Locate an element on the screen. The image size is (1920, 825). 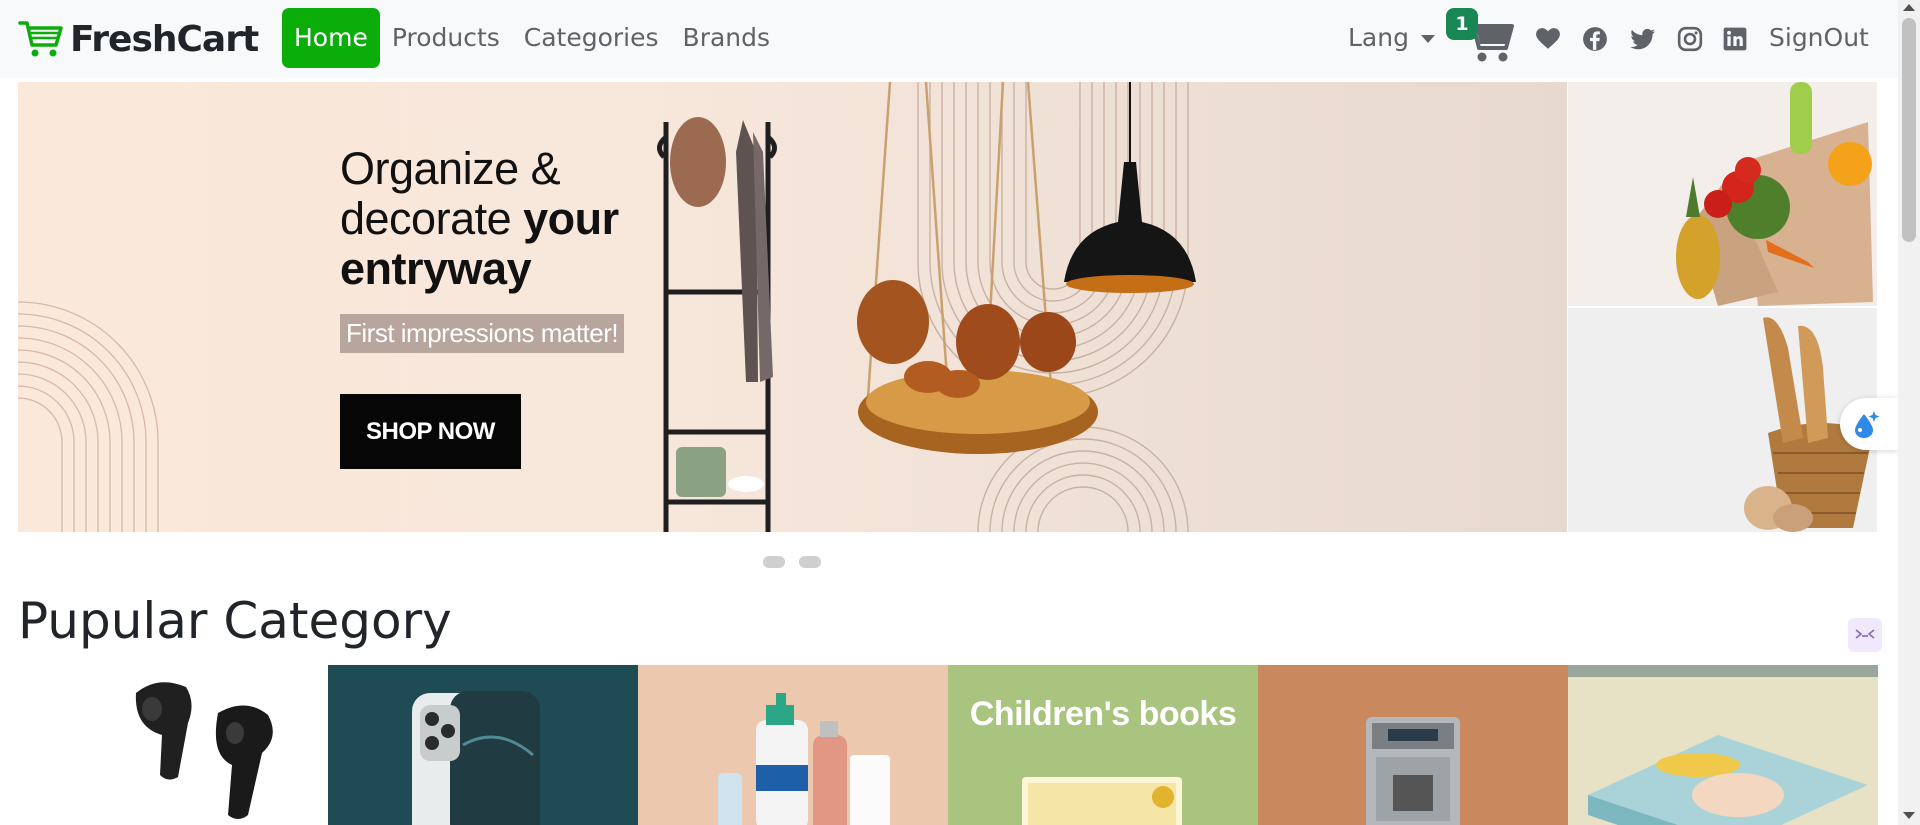
coffee-machine-image is located at coordinates (1413, 745).